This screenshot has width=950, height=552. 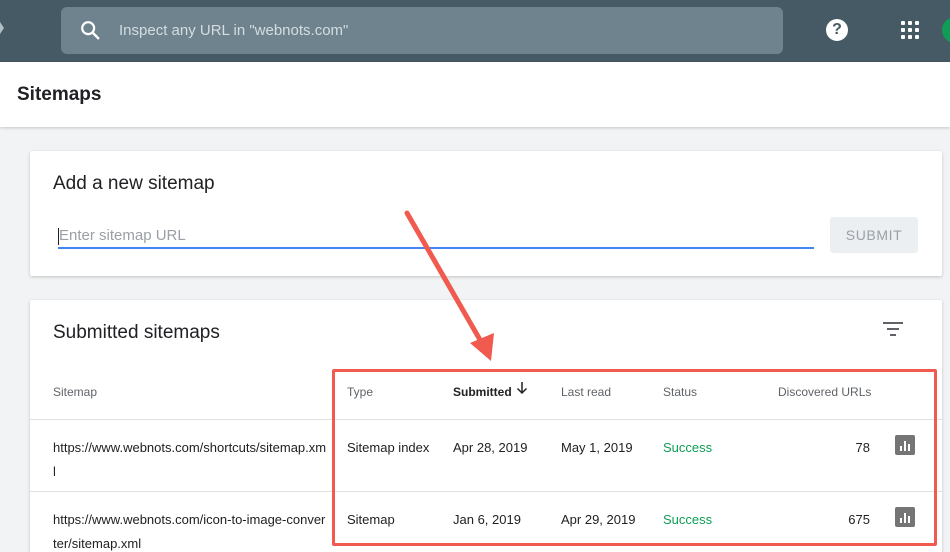 I want to click on column-header-submitted: Submitted, so click(x=482, y=392).